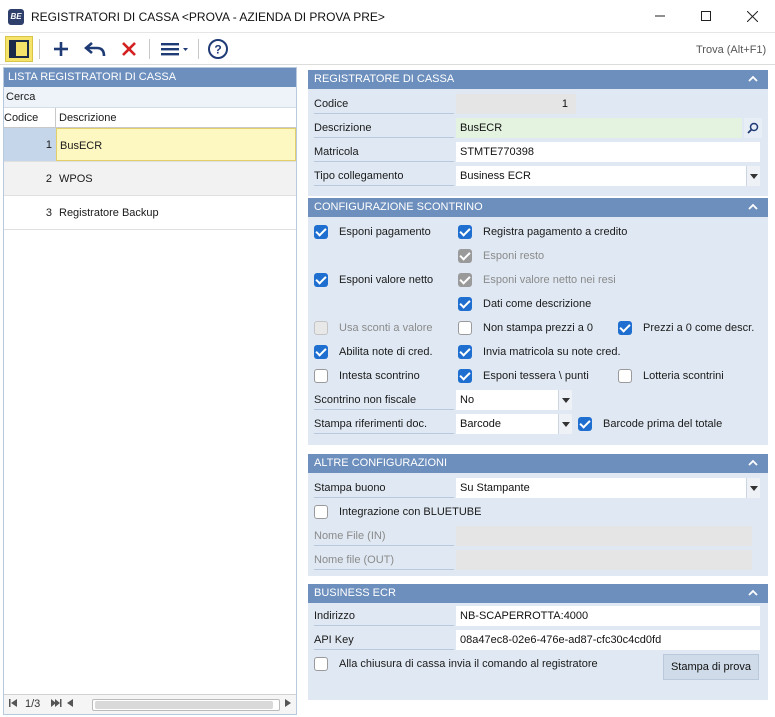 The height and width of the screenshot is (717, 775). Describe the element at coordinates (465, 376) in the screenshot. I see `esponi-tessera-checkbox` at that location.